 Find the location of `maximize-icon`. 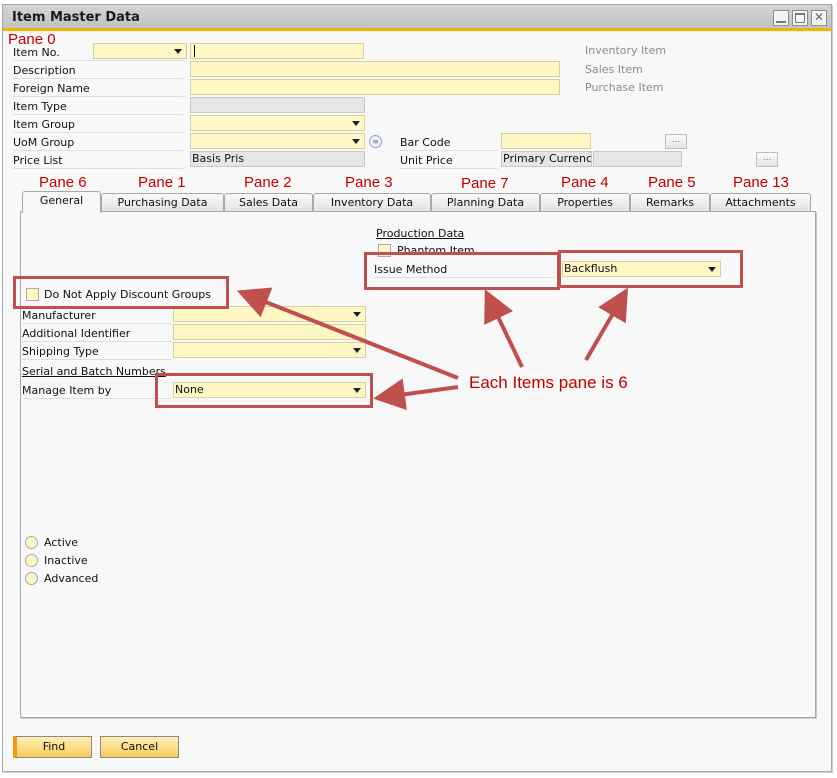

maximize-icon is located at coordinates (800, 18).